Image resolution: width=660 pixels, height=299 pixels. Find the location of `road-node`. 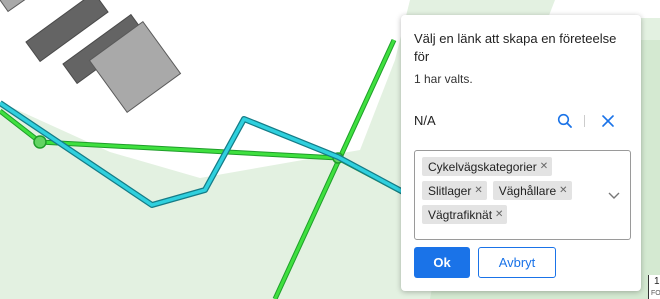

road-node is located at coordinates (40, 142).